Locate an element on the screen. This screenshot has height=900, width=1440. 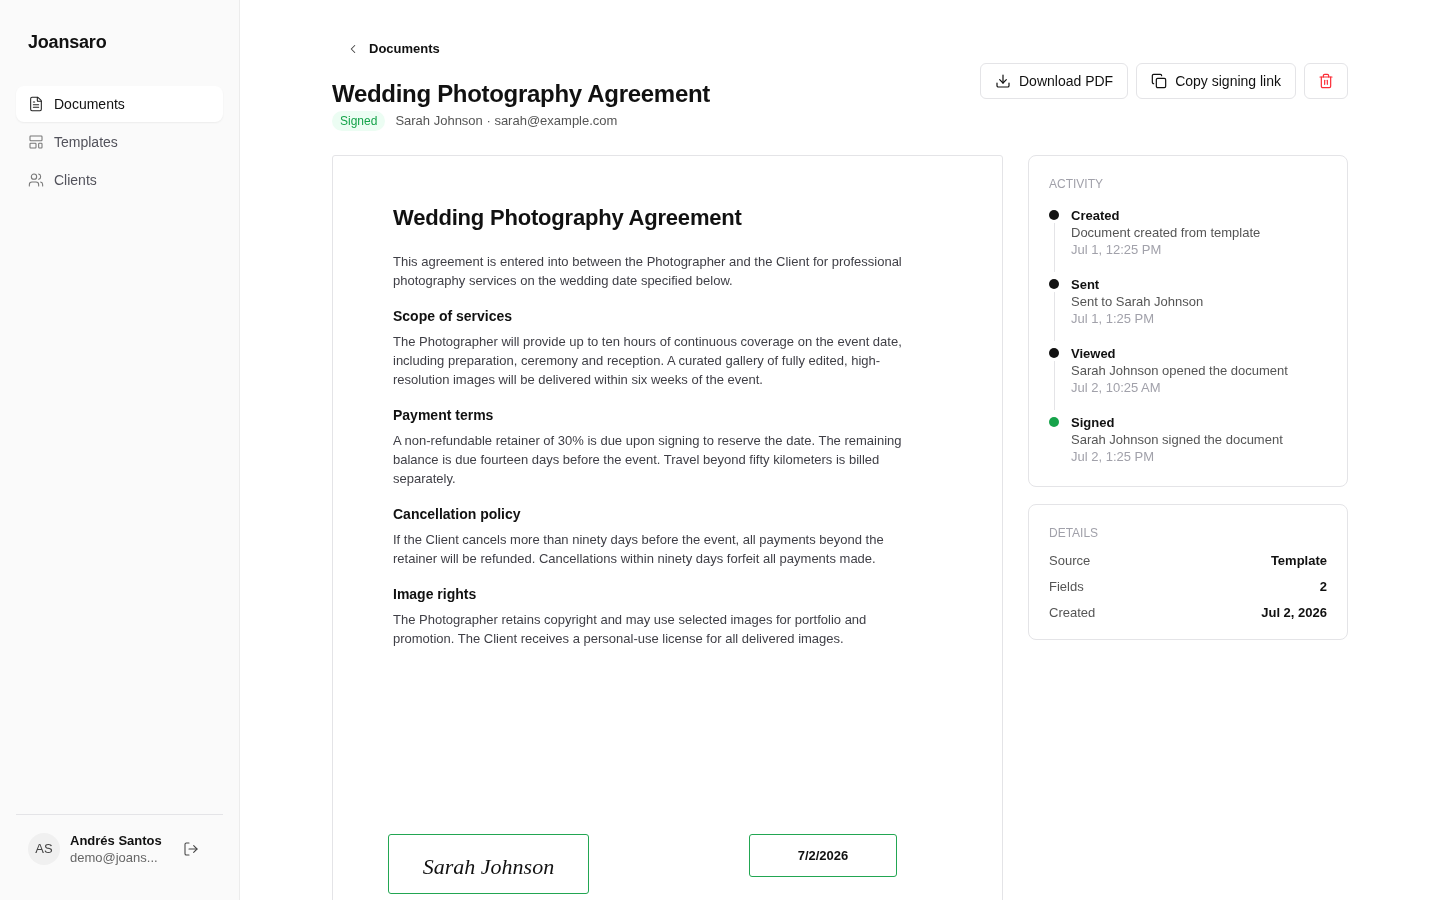
event-title: Sent is located at coordinates (1086, 284).